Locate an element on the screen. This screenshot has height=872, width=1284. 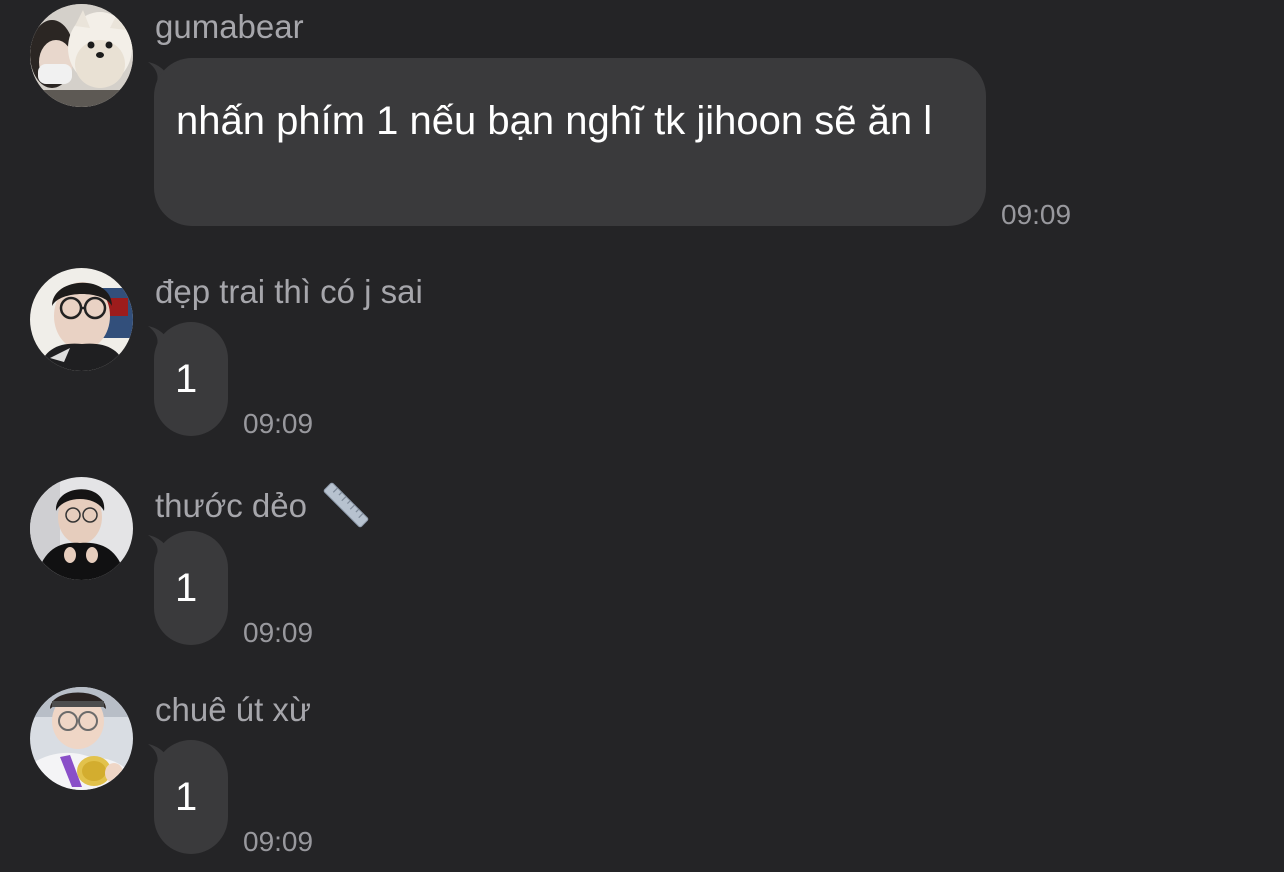
person-with-puppy-icon is located at coordinates (81, 55).